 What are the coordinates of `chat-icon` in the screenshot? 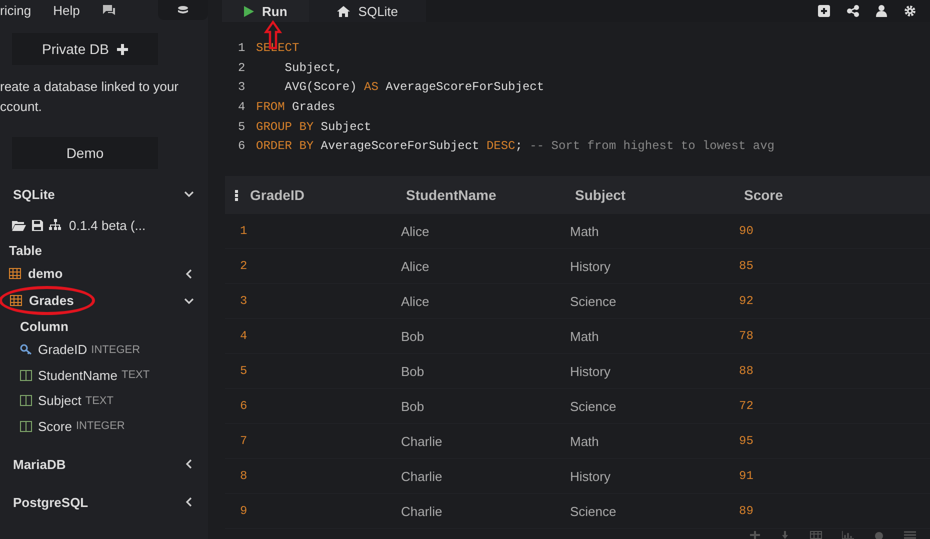 It's located at (109, 10).